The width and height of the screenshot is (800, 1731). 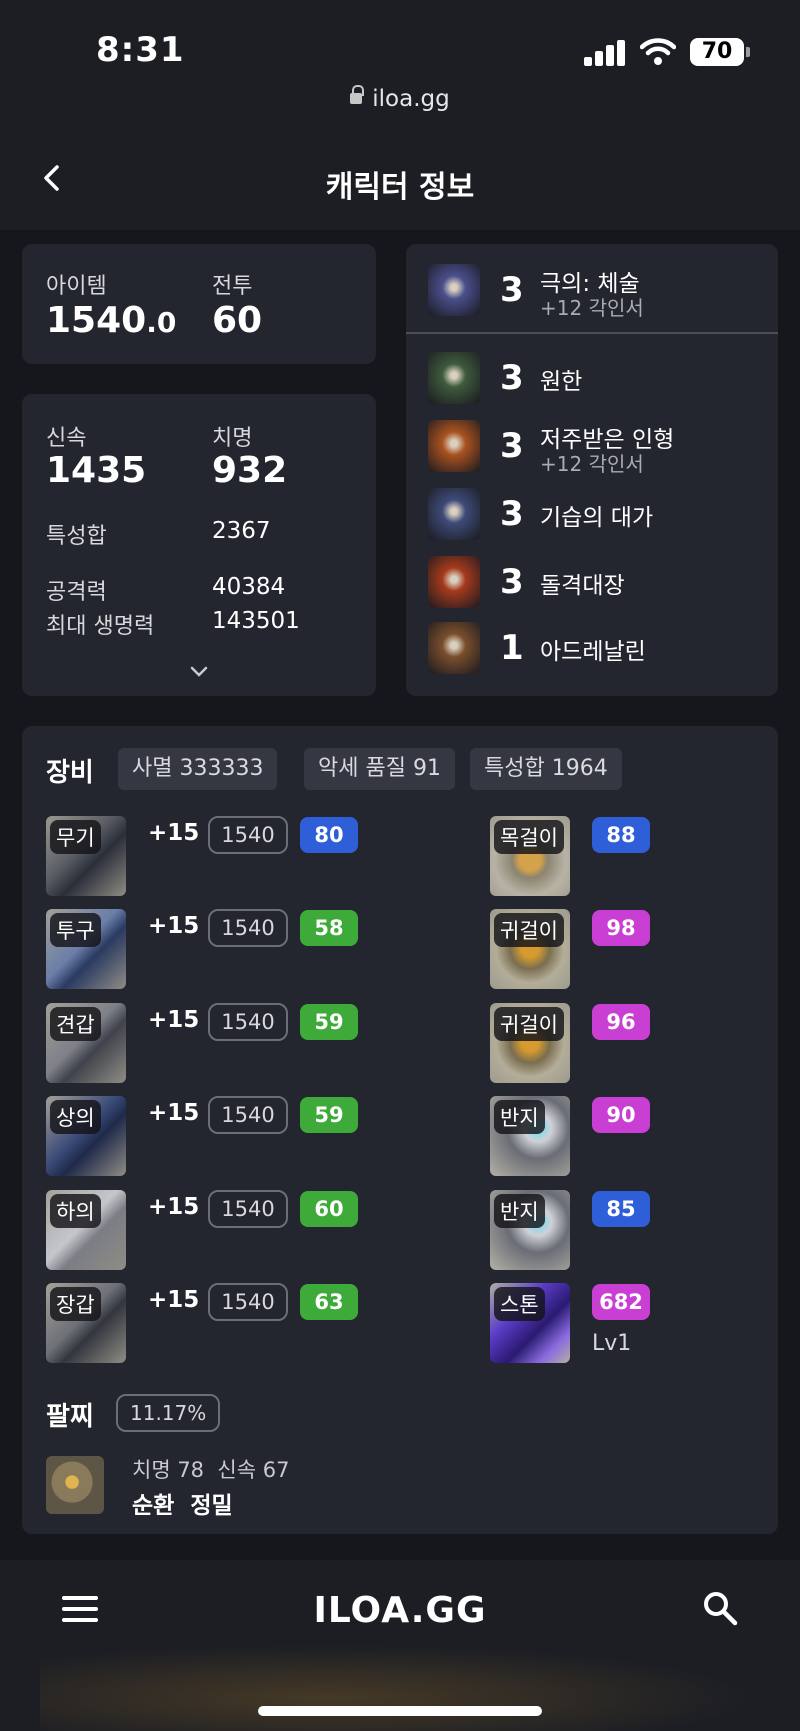 I want to click on search-icon, so click(x=720, y=1608).